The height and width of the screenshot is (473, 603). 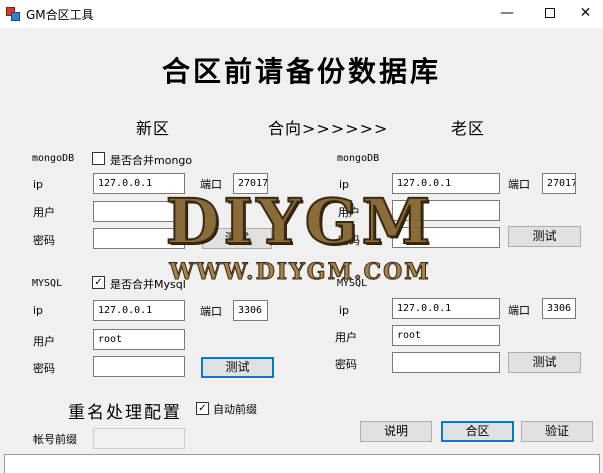 I want to click on left-mysql-user-label: 用户, so click(x=44, y=341).